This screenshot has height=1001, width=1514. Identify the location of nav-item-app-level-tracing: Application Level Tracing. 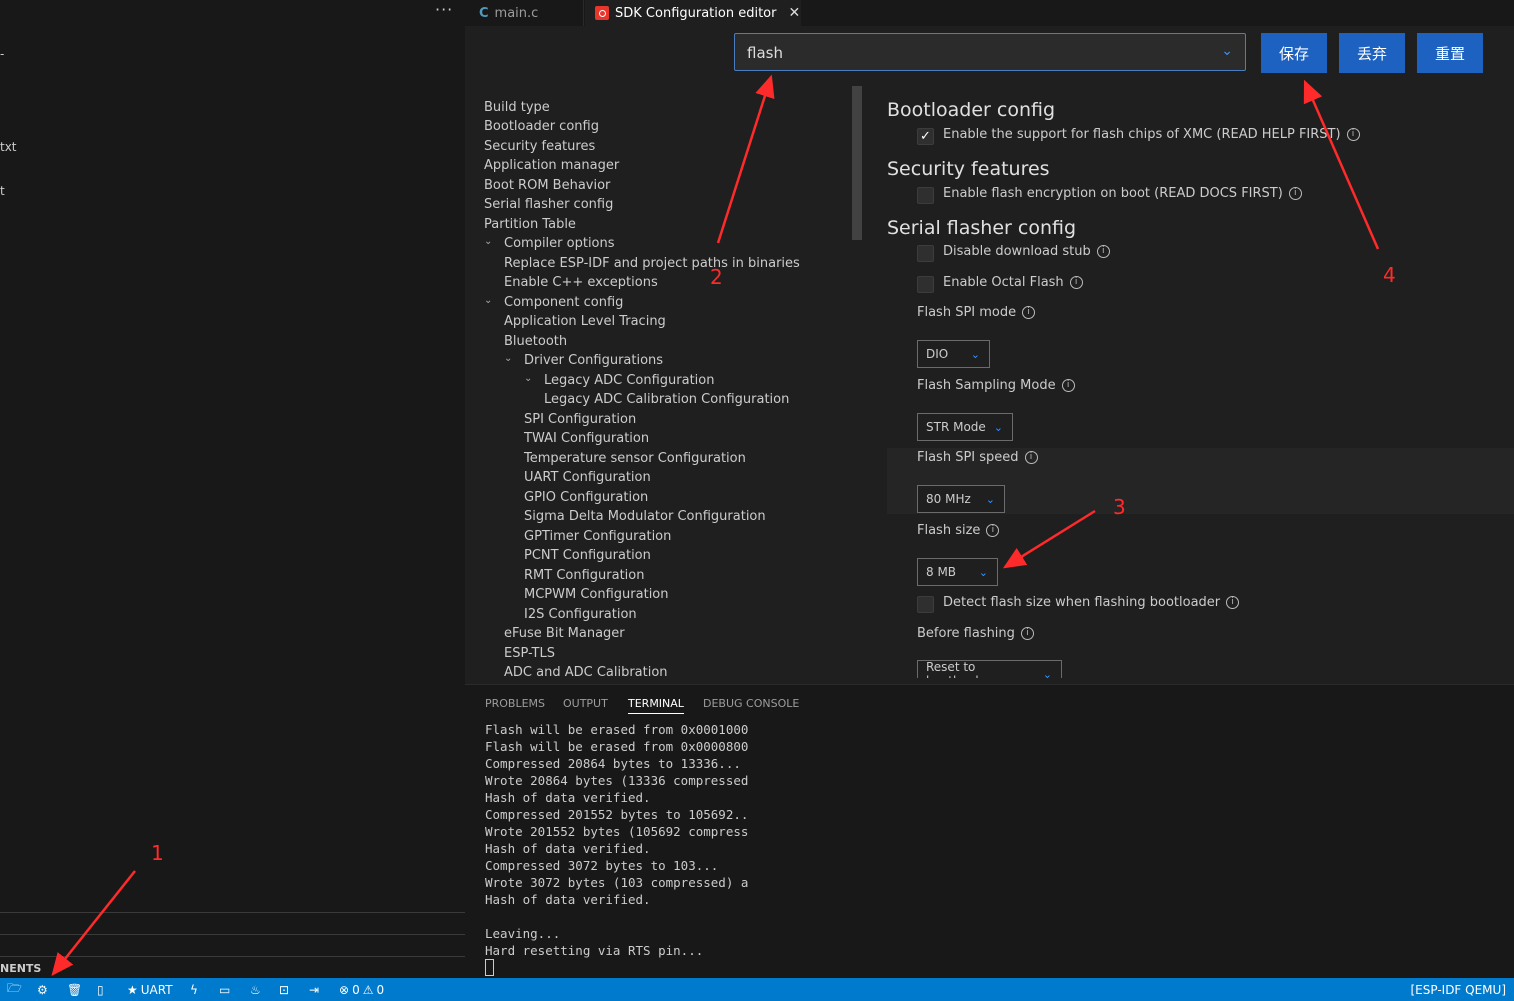
(585, 322).